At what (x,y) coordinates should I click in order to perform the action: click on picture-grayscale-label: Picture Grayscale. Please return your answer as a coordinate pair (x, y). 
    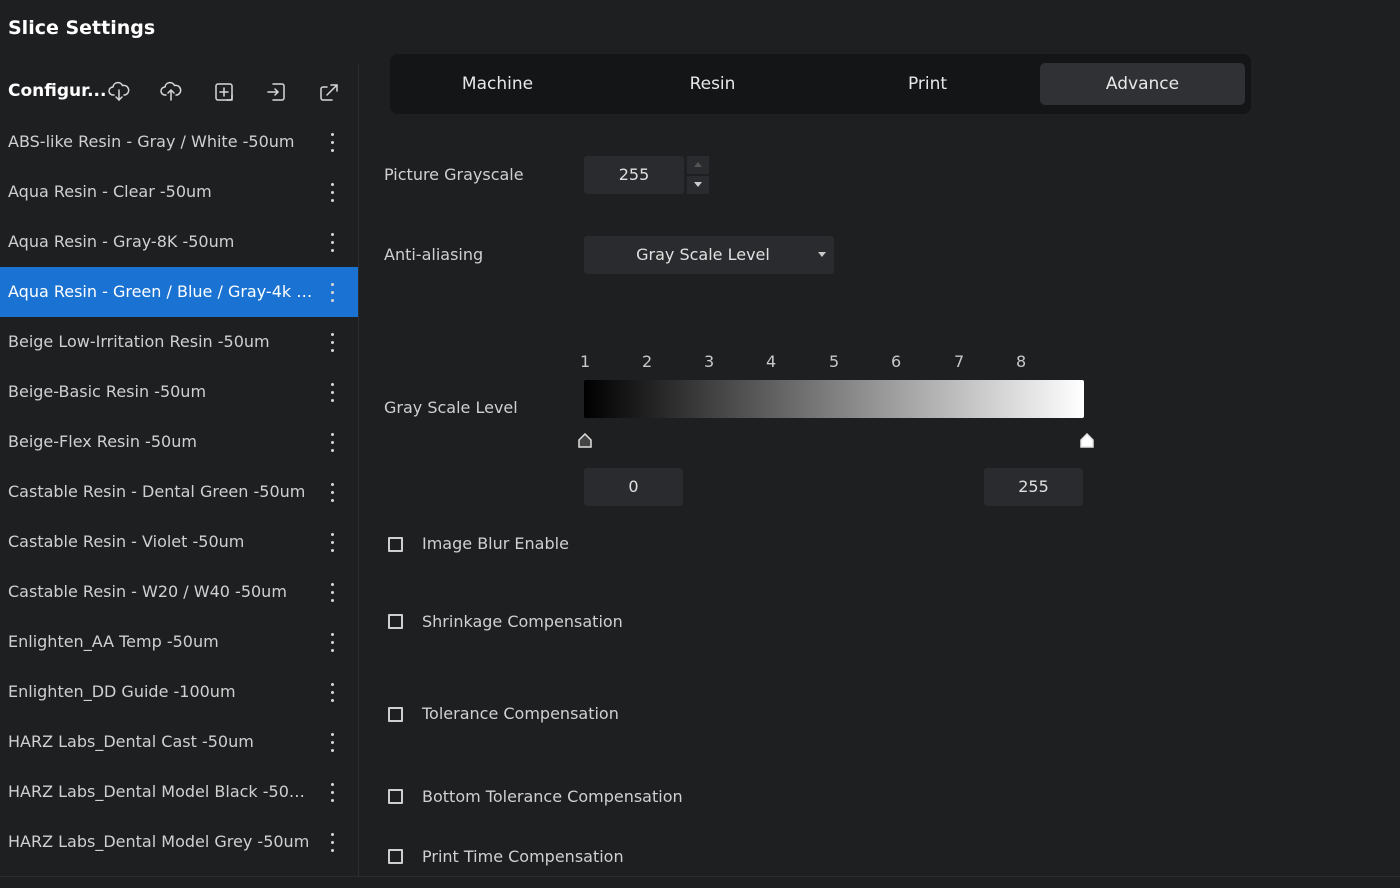
    Looking at the image, I should click on (454, 174).